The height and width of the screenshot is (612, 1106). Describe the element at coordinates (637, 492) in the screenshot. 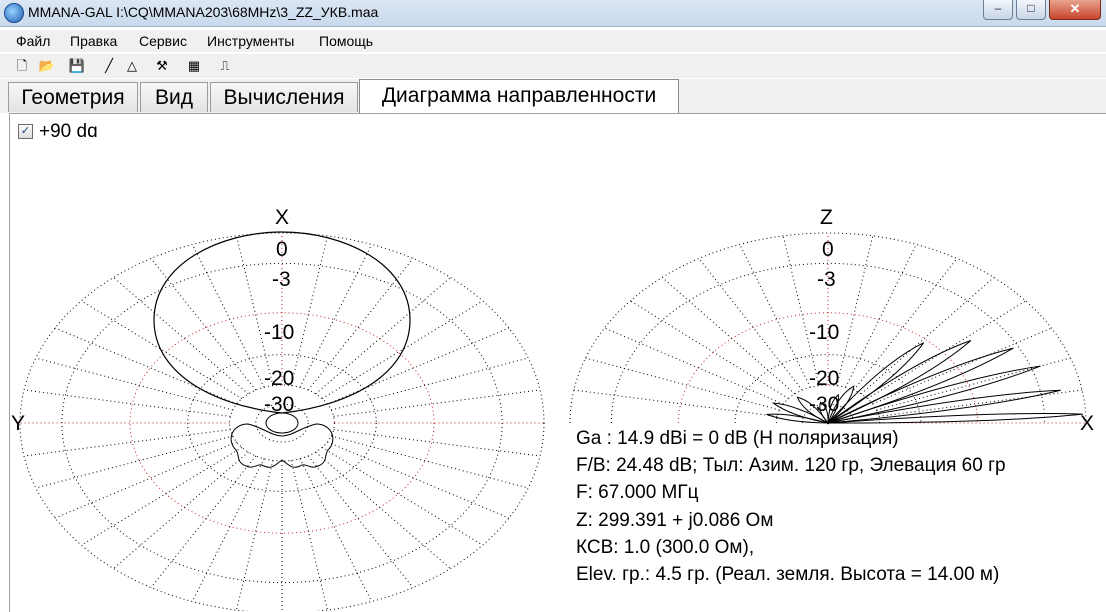

I see `frequency-info: F: 67.000 МГц` at that location.